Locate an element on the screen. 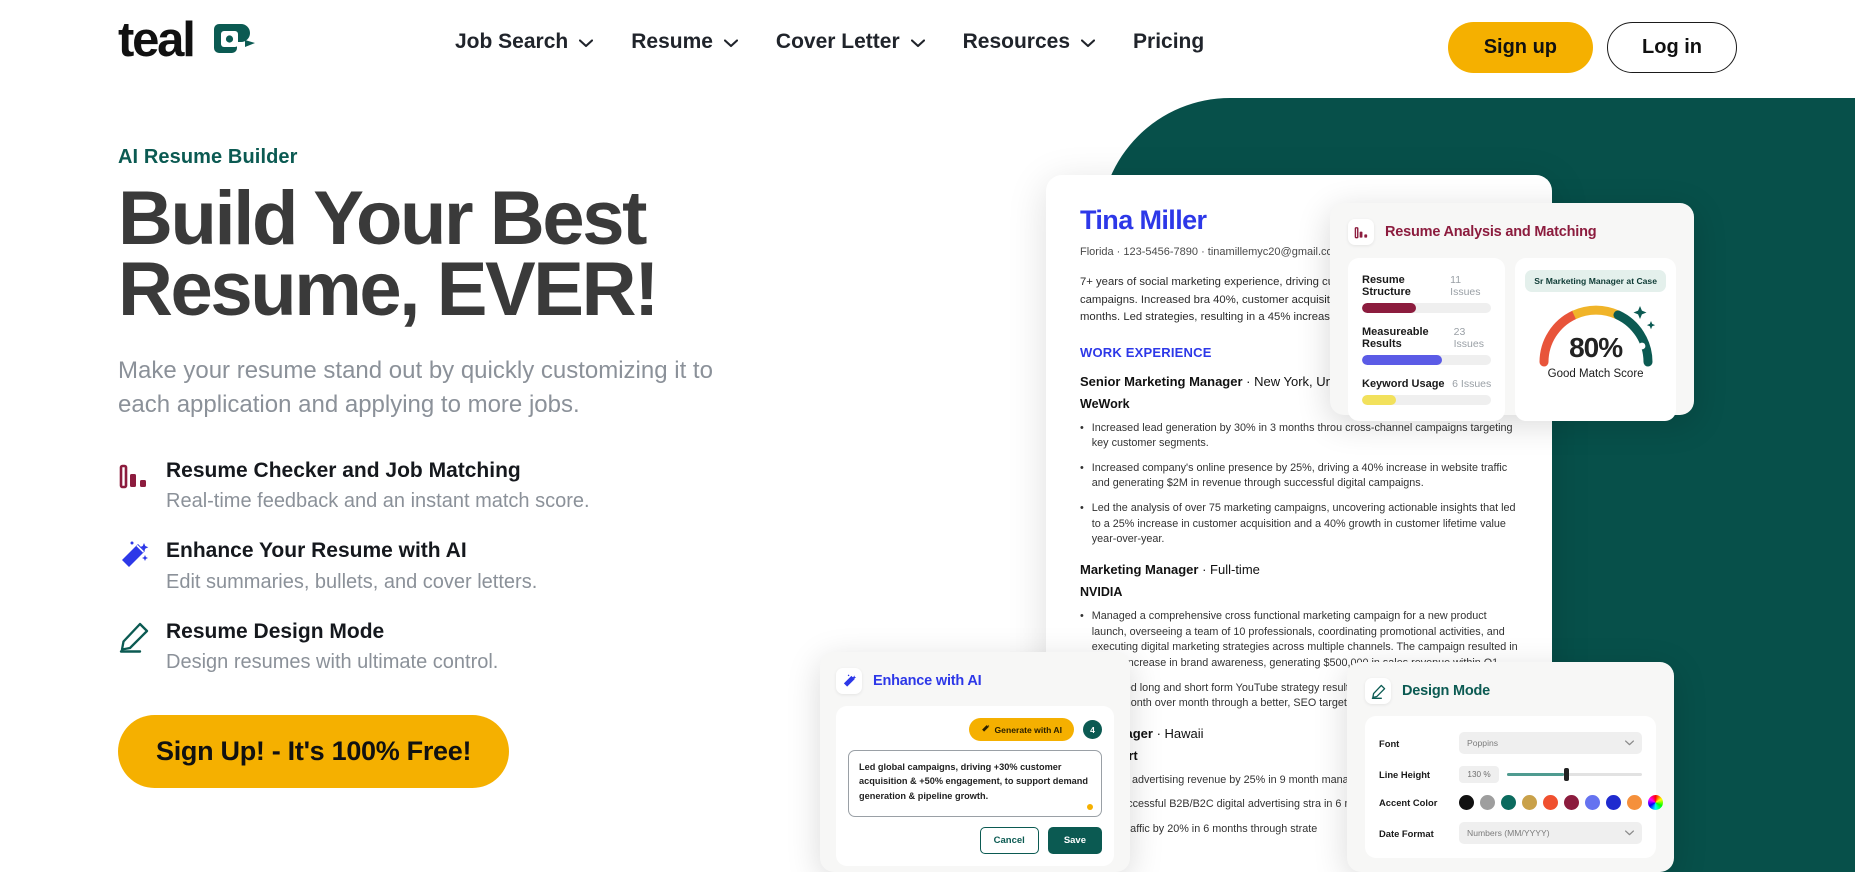 This screenshot has width=1855, height=872. signup-button: Sign up is located at coordinates (1520, 47).